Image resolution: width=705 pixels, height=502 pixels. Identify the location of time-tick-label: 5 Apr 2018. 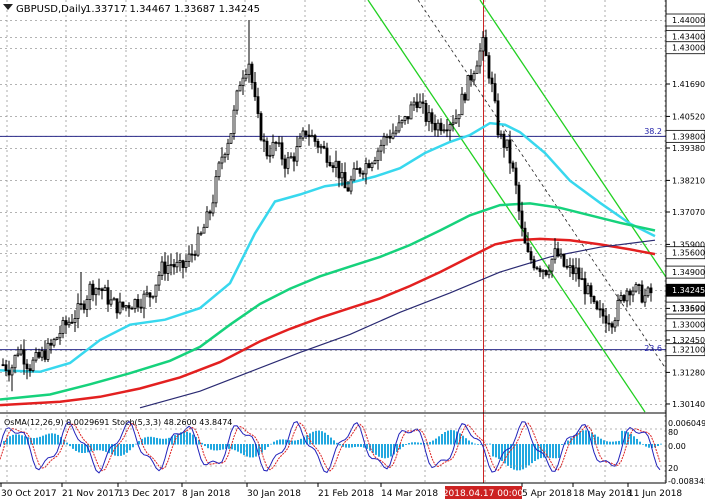
(547, 494).